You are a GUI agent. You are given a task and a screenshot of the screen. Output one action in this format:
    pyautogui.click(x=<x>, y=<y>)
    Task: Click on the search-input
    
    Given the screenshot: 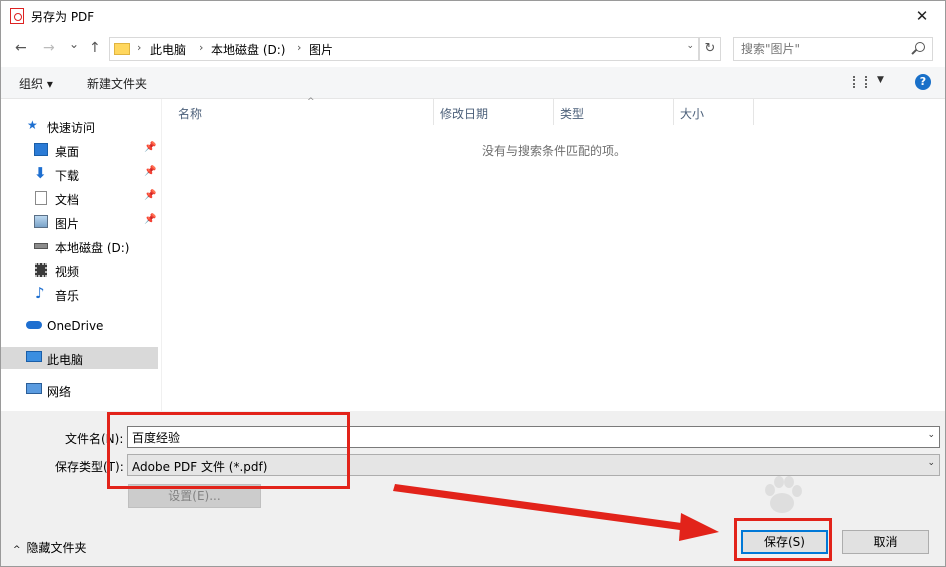 What is the action you would take?
    pyautogui.click(x=826, y=49)
    